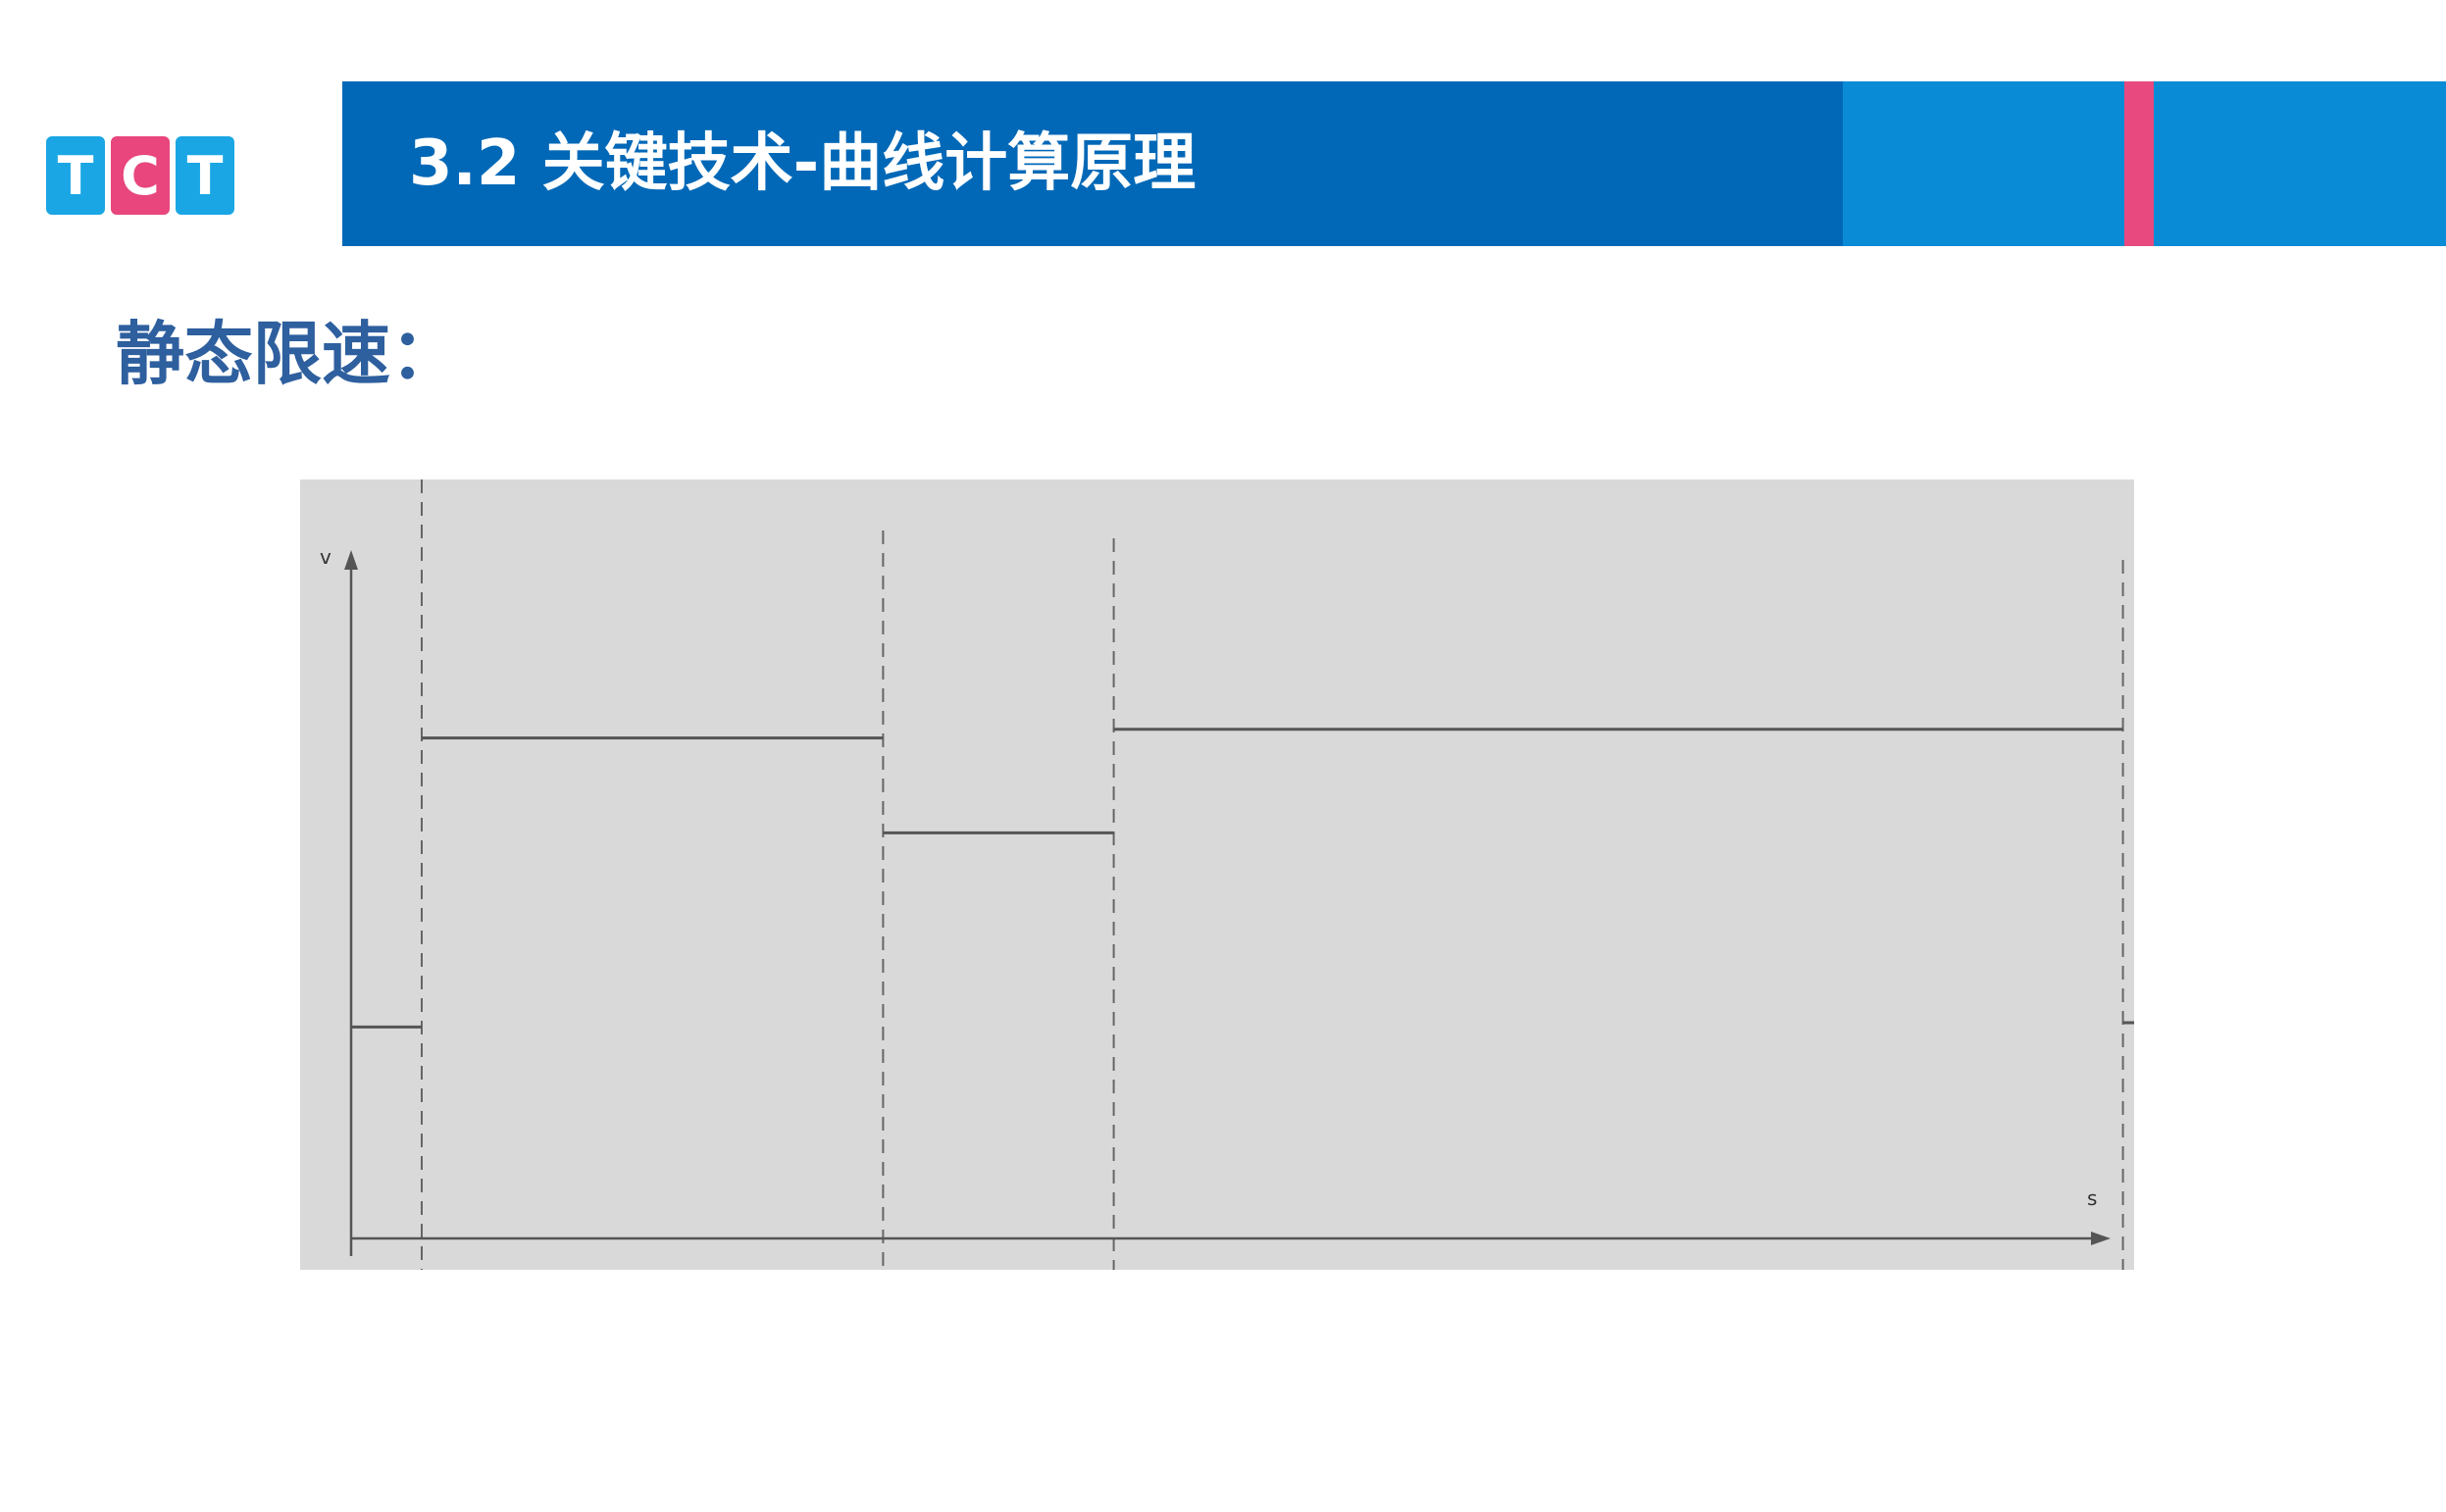 Image resolution: width=2446 pixels, height=1512 pixels. I want to click on header-bar-light-block, so click(1983, 163).